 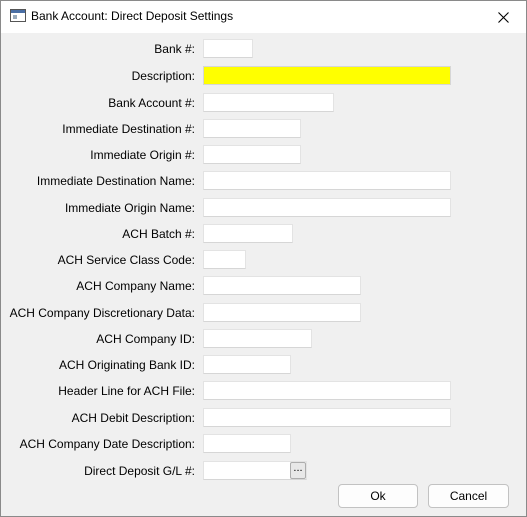 I want to click on row-ach-company-date-description: ACH Company Date Description:, so click(x=263, y=444).